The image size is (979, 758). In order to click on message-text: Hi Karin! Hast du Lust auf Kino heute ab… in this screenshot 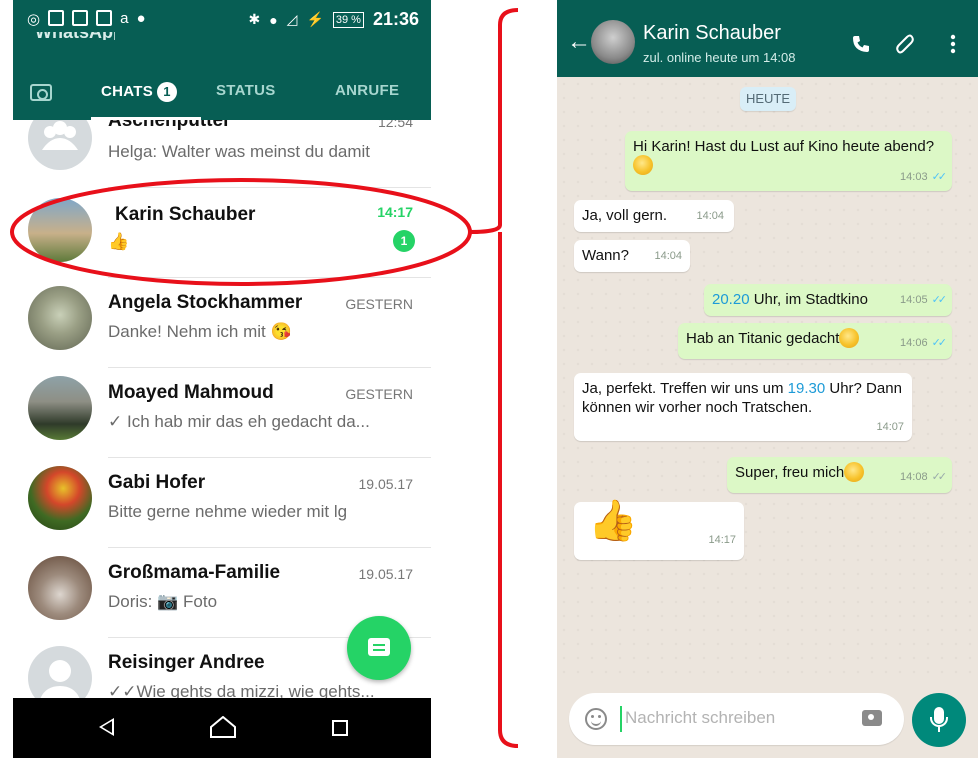, I will do `click(784, 146)`.